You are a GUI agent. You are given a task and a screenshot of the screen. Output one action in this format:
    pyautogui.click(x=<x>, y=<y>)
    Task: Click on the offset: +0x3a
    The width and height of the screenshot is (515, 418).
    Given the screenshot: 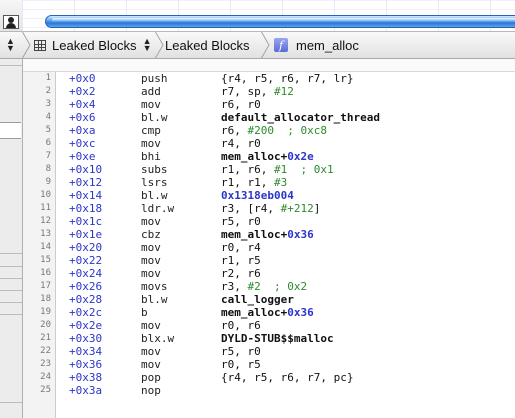 What is the action you would take?
    pyautogui.click(x=86, y=390)
    